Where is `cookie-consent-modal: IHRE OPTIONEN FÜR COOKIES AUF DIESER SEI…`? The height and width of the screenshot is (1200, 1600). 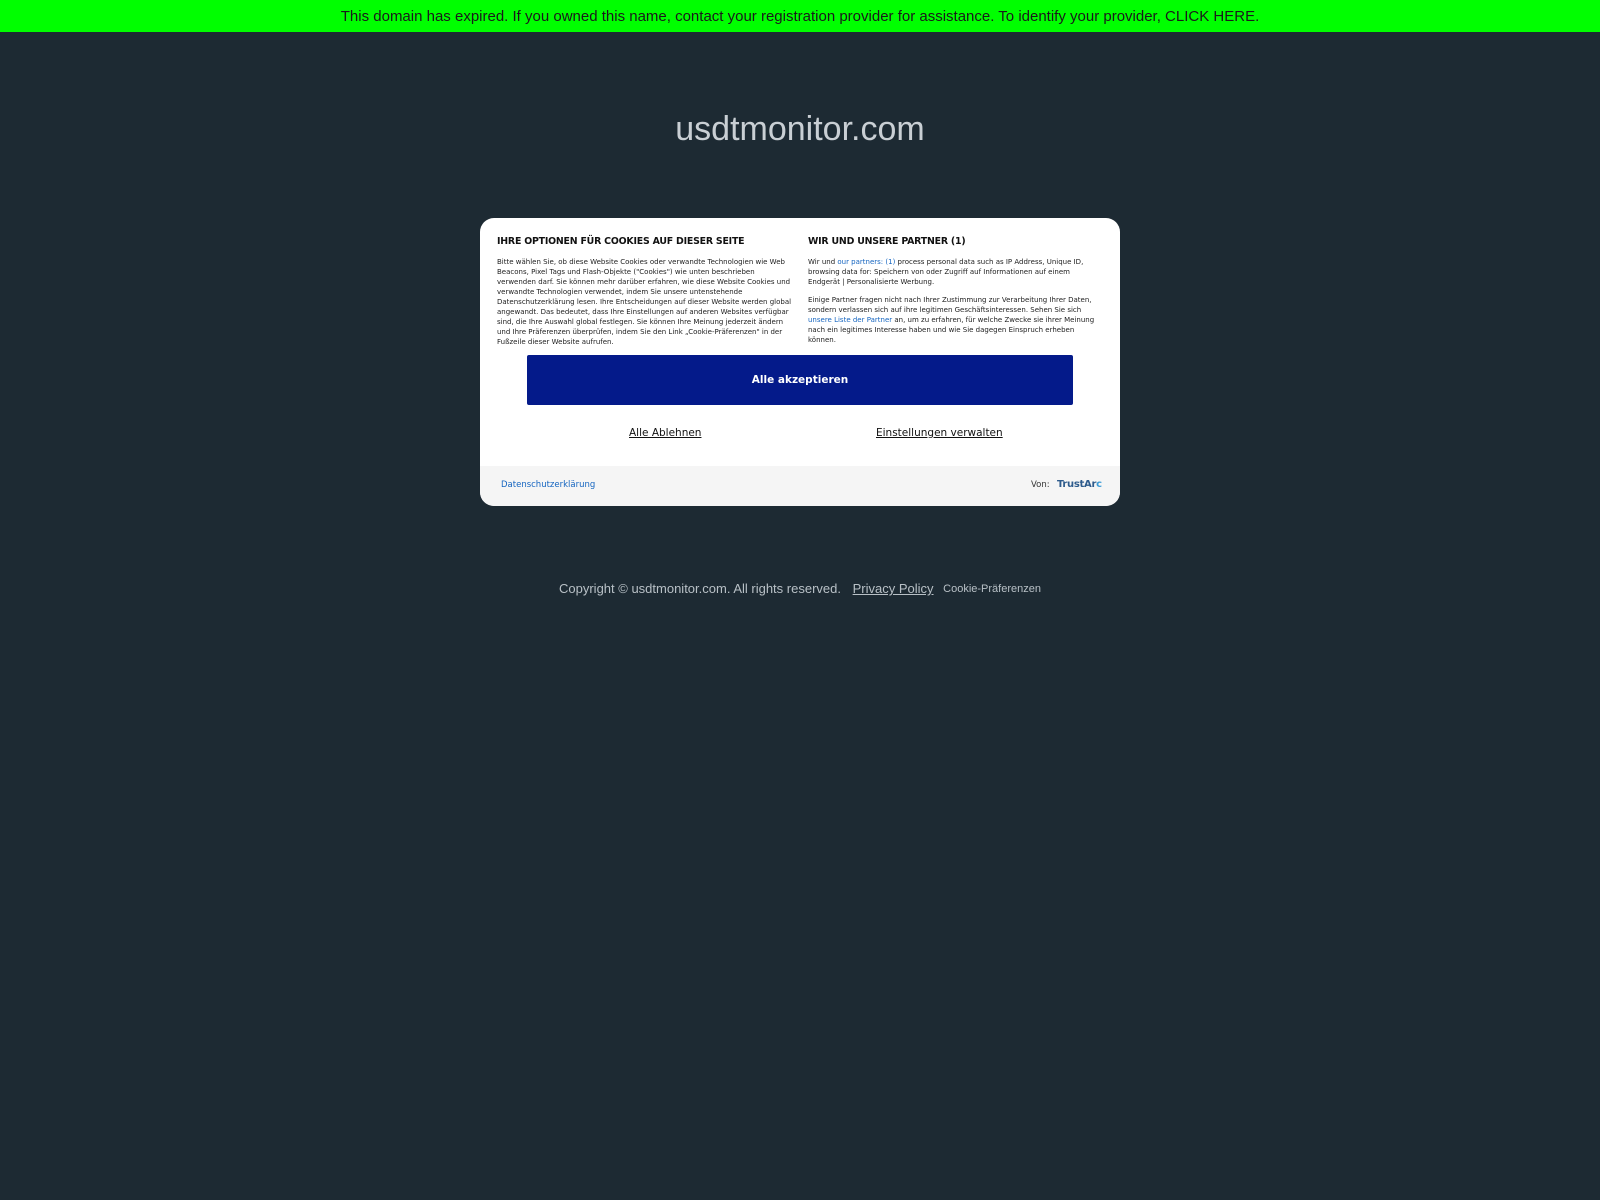 cookie-consent-modal: IHRE OPTIONEN FÜR COOKIES AUF DIESER SEI… is located at coordinates (800, 362).